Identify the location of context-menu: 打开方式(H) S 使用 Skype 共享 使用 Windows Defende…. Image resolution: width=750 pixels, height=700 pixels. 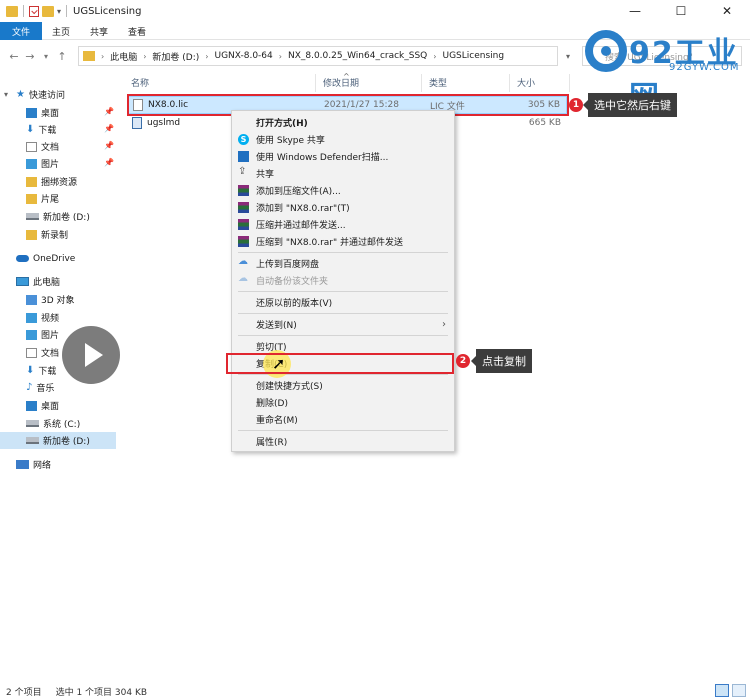
(343, 281).